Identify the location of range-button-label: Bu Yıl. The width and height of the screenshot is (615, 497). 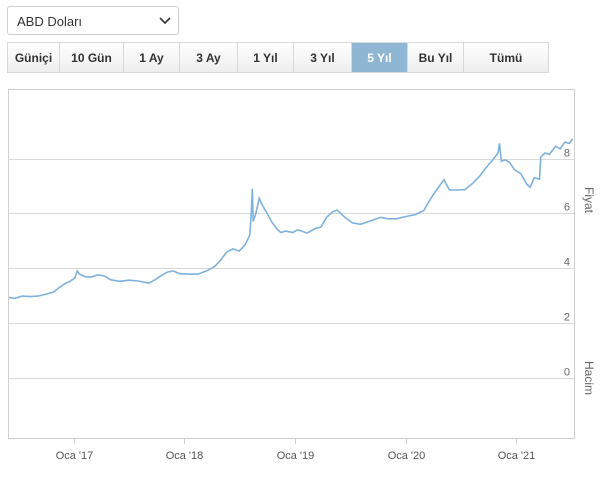
(435, 57).